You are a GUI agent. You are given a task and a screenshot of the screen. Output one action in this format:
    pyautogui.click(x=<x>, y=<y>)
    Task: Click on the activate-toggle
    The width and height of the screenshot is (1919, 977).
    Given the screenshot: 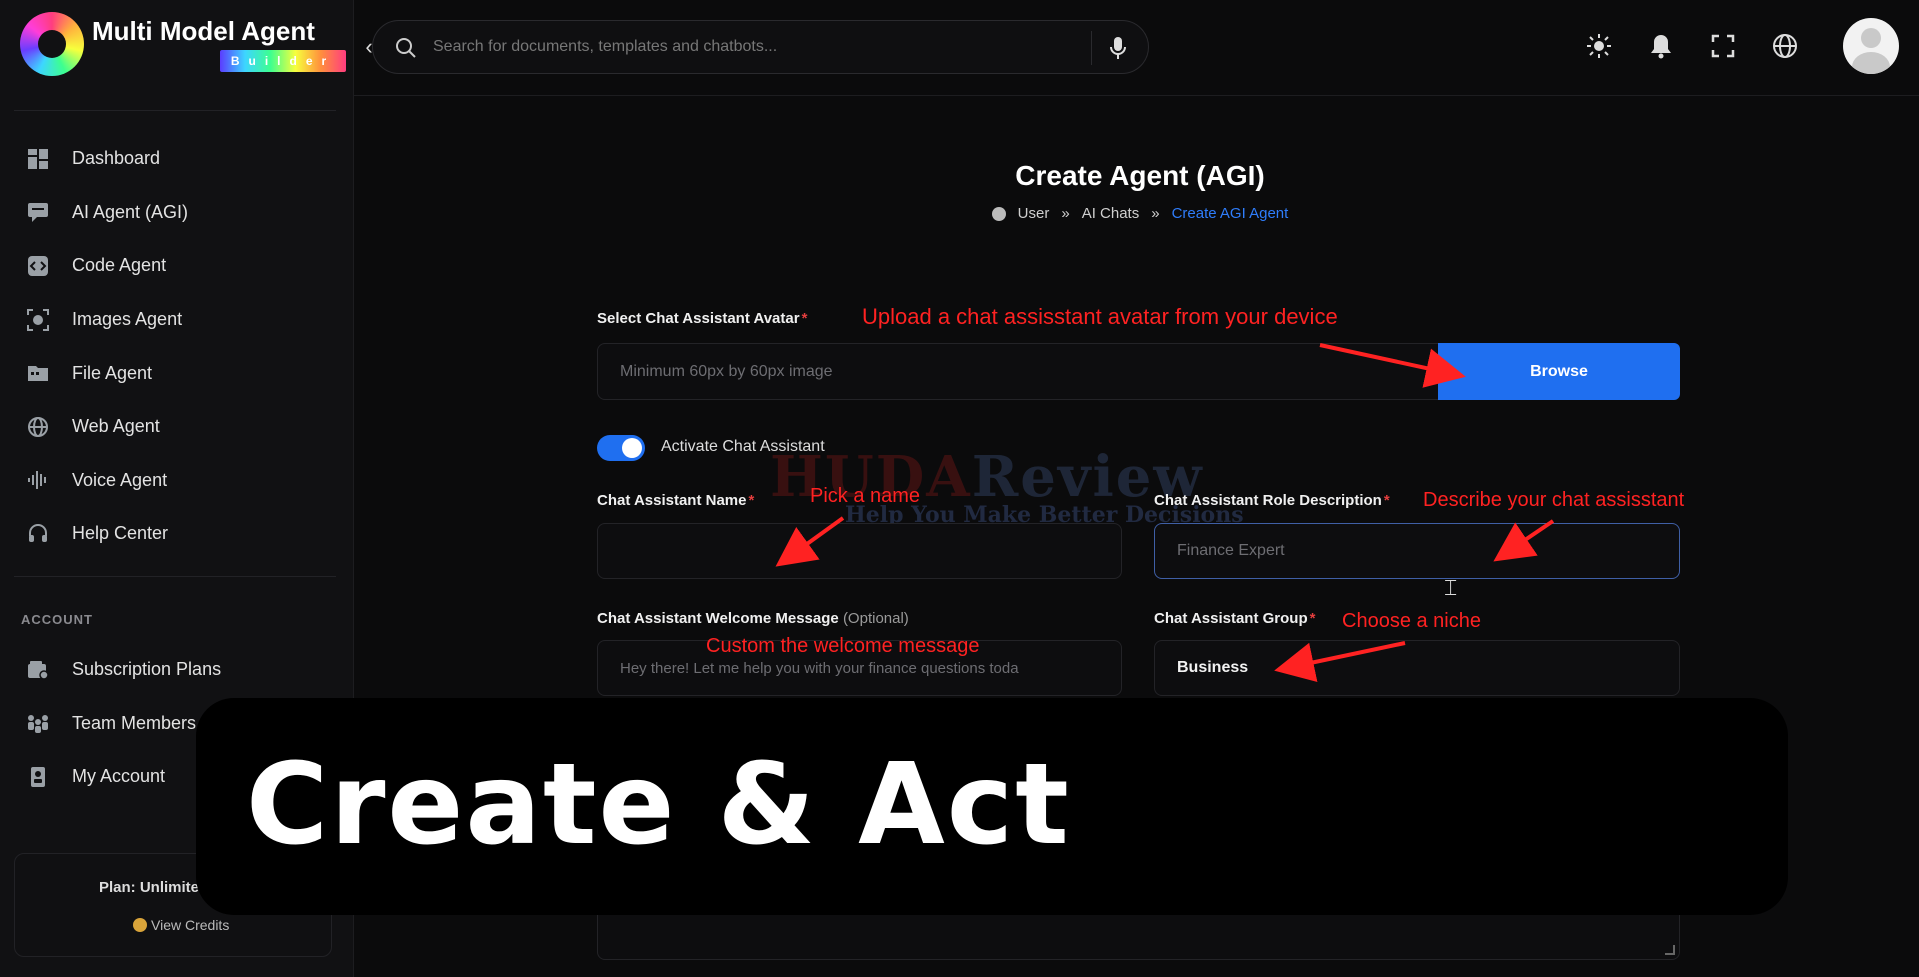 What is the action you would take?
    pyautogui.click(x=621, y=448)
    